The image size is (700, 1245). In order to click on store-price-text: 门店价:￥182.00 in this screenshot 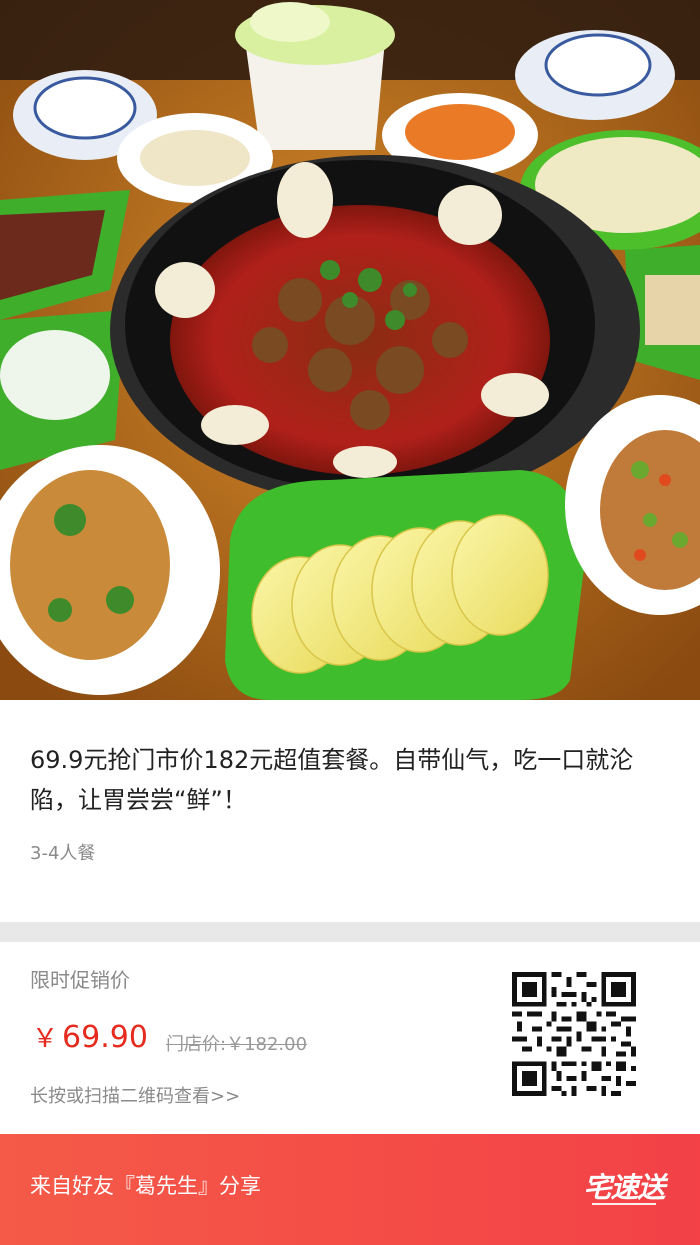, I will do `click(237, 1044)`.